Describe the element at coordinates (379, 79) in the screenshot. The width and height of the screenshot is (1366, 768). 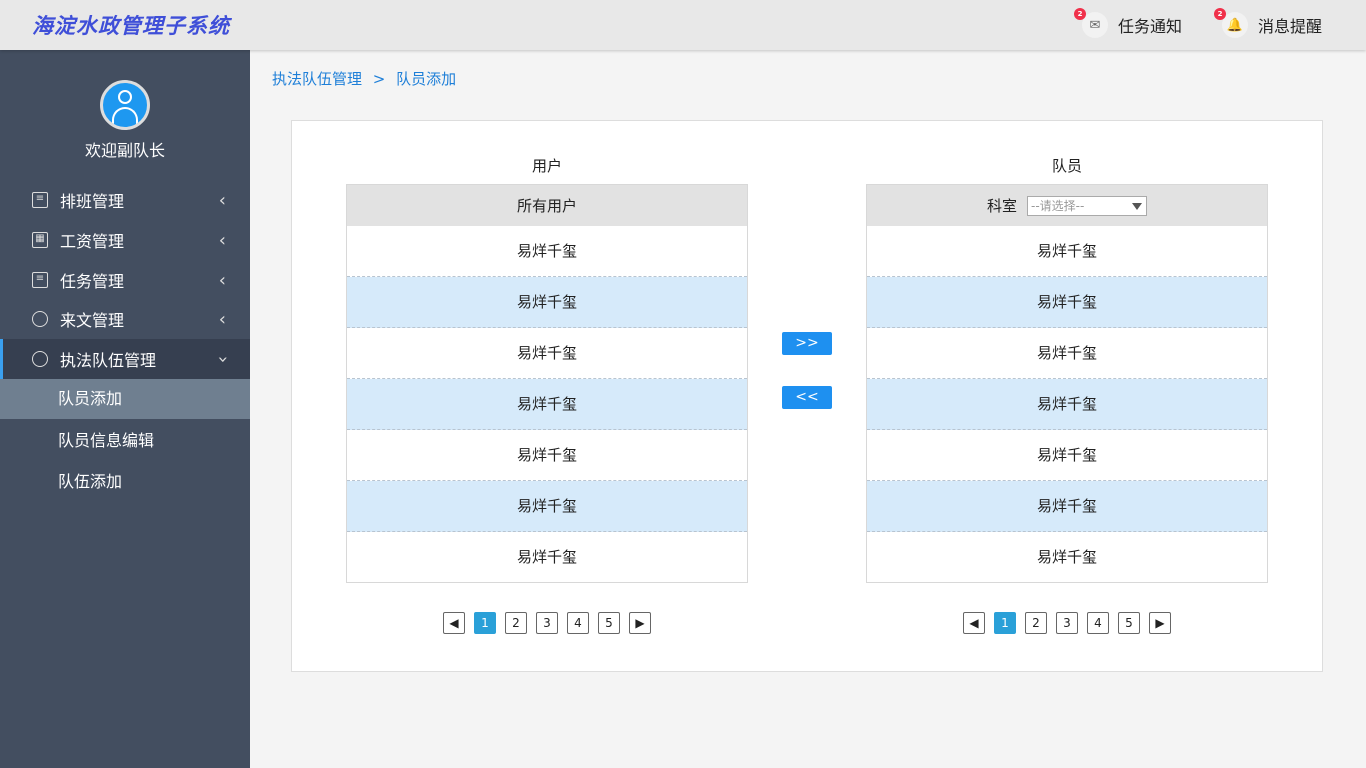
I see `breadcrumb-sep: >` at that location.